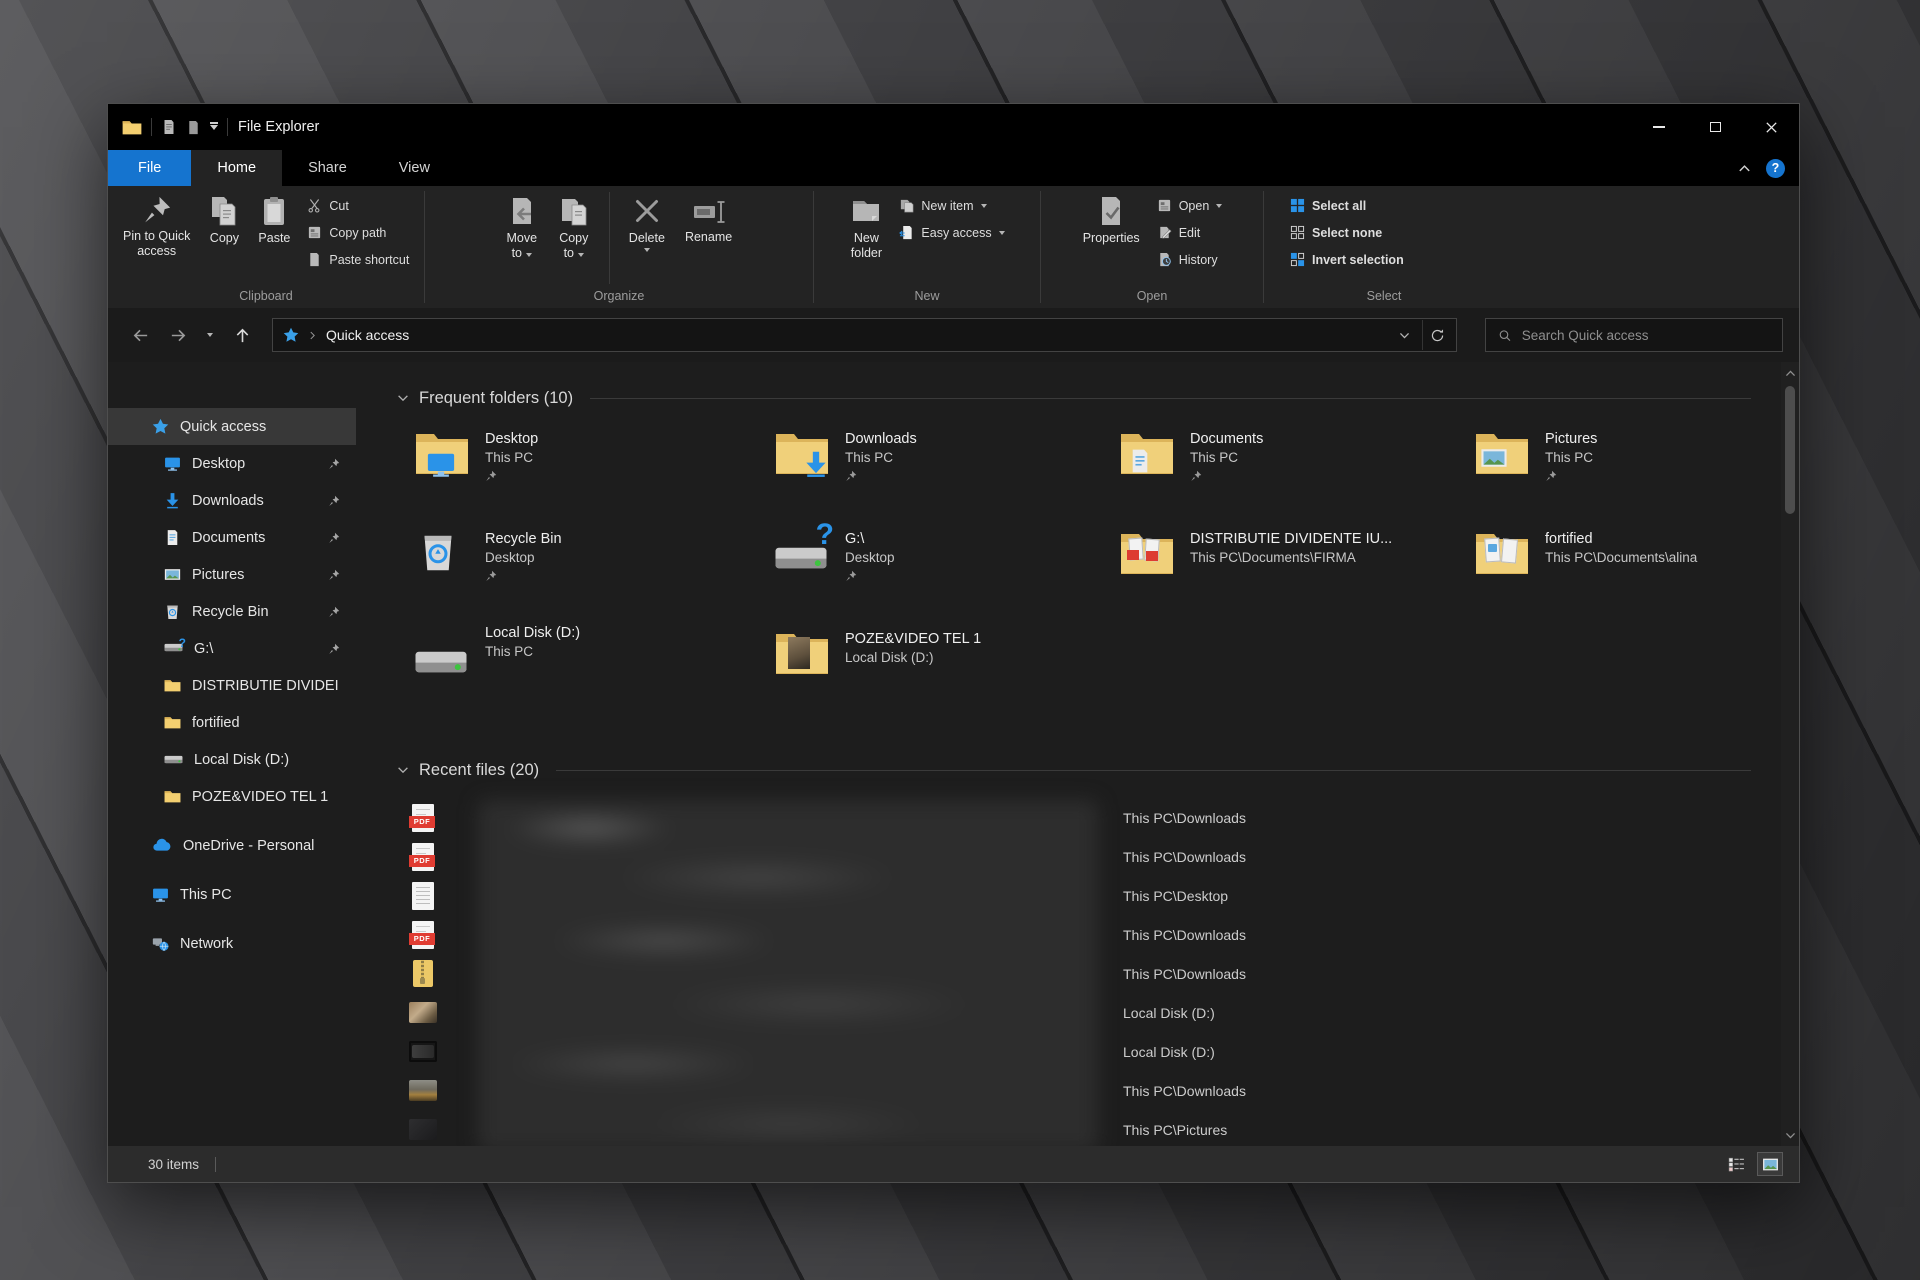 Image resolution: width=1920 pixels, height=1280 pixels. I want to click on pin-to-quick-access-button: Pin to Quick access, so click(156, 225).